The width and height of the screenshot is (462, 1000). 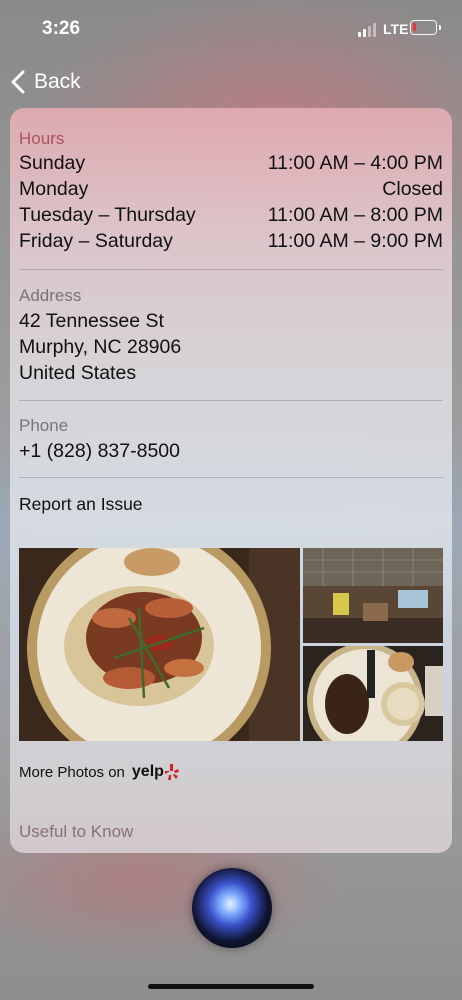 I want to click on shrimp-and-grits-photo, so click(x=159, y=644).